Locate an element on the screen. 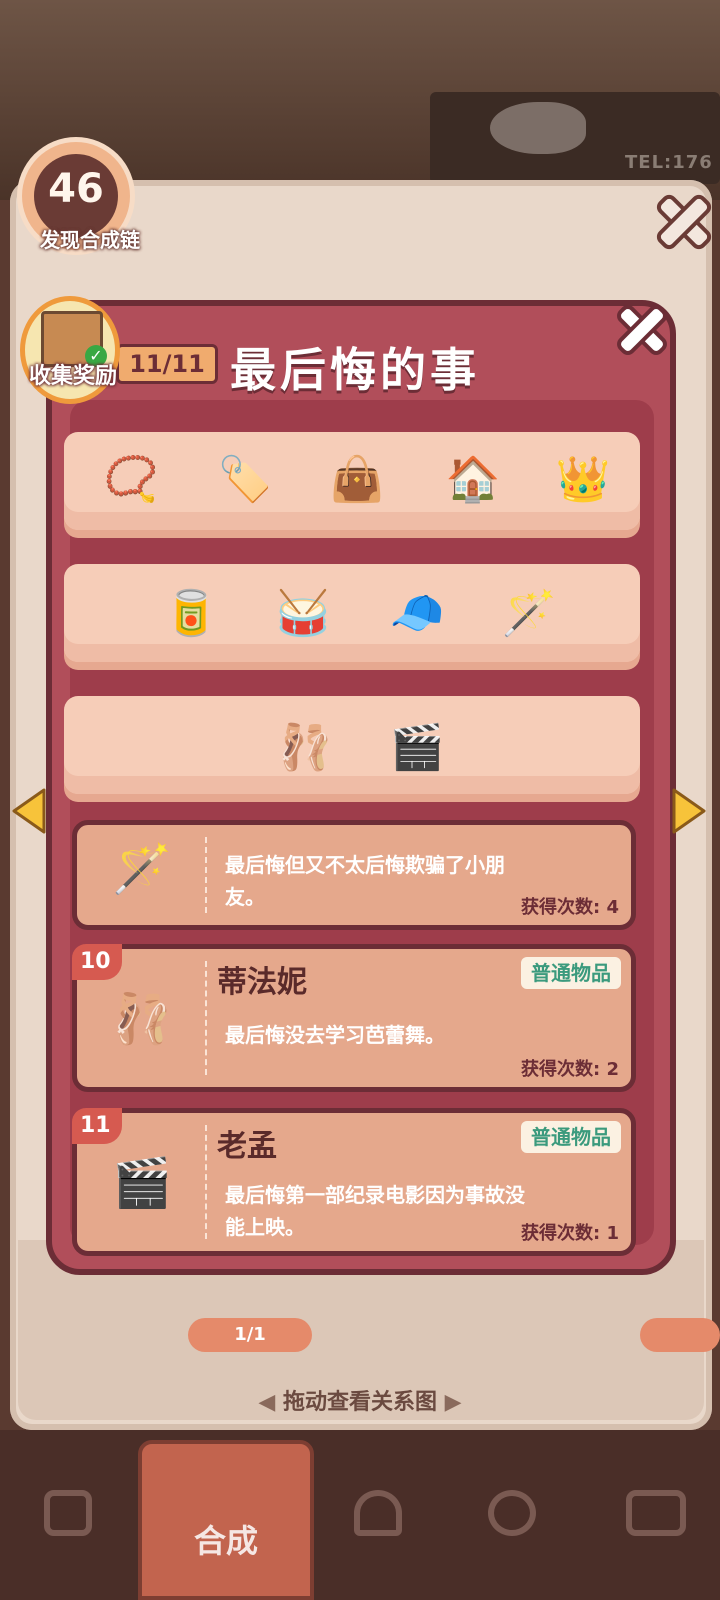  close-modal-button is located at coordinates (639, 327).